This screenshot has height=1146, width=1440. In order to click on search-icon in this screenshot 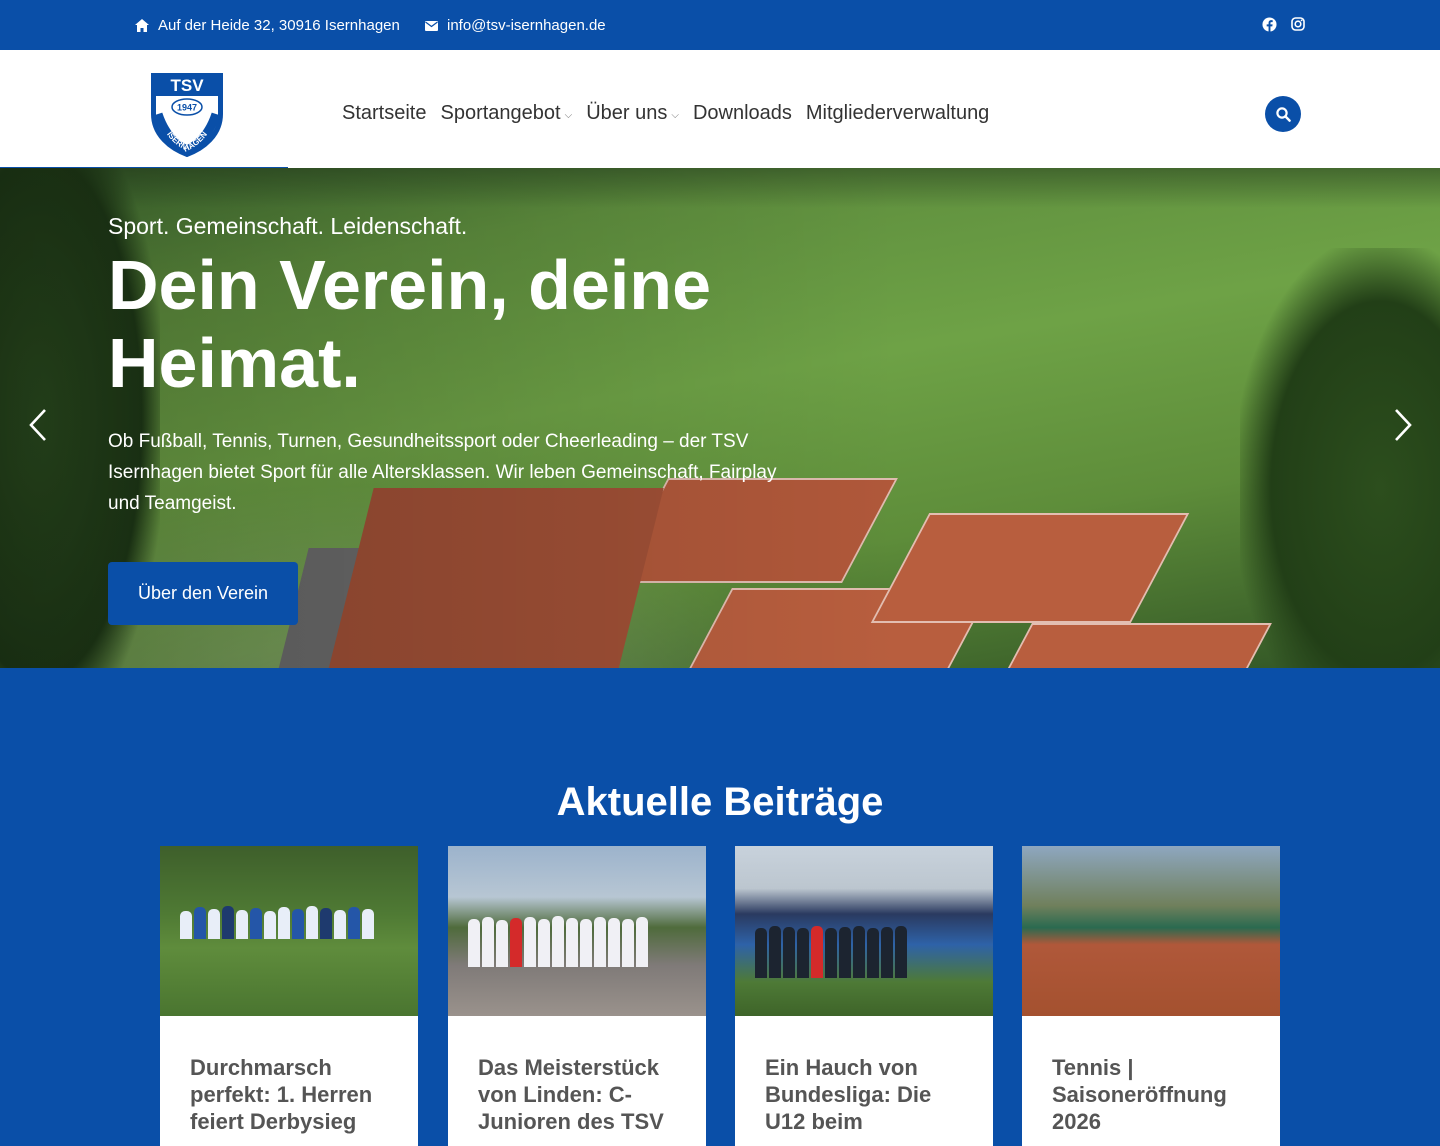, I will do `click(1283, 114)`.